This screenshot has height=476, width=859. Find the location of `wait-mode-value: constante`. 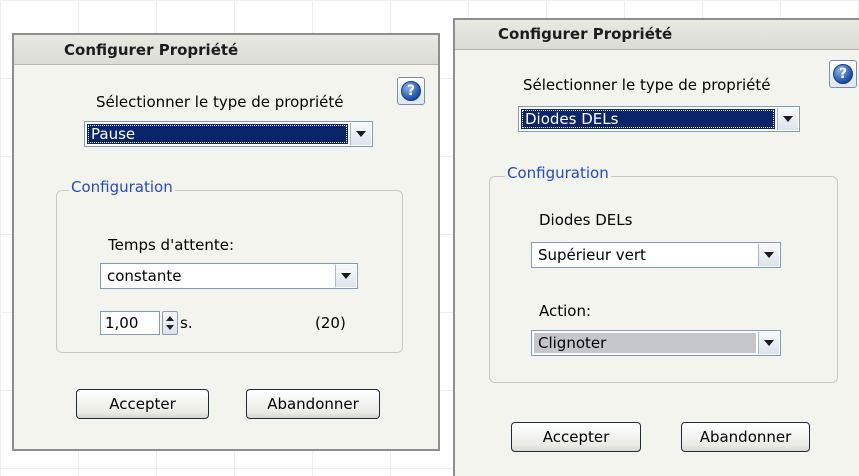

wait-mode-value: constante is located at coordinates (144, 276).